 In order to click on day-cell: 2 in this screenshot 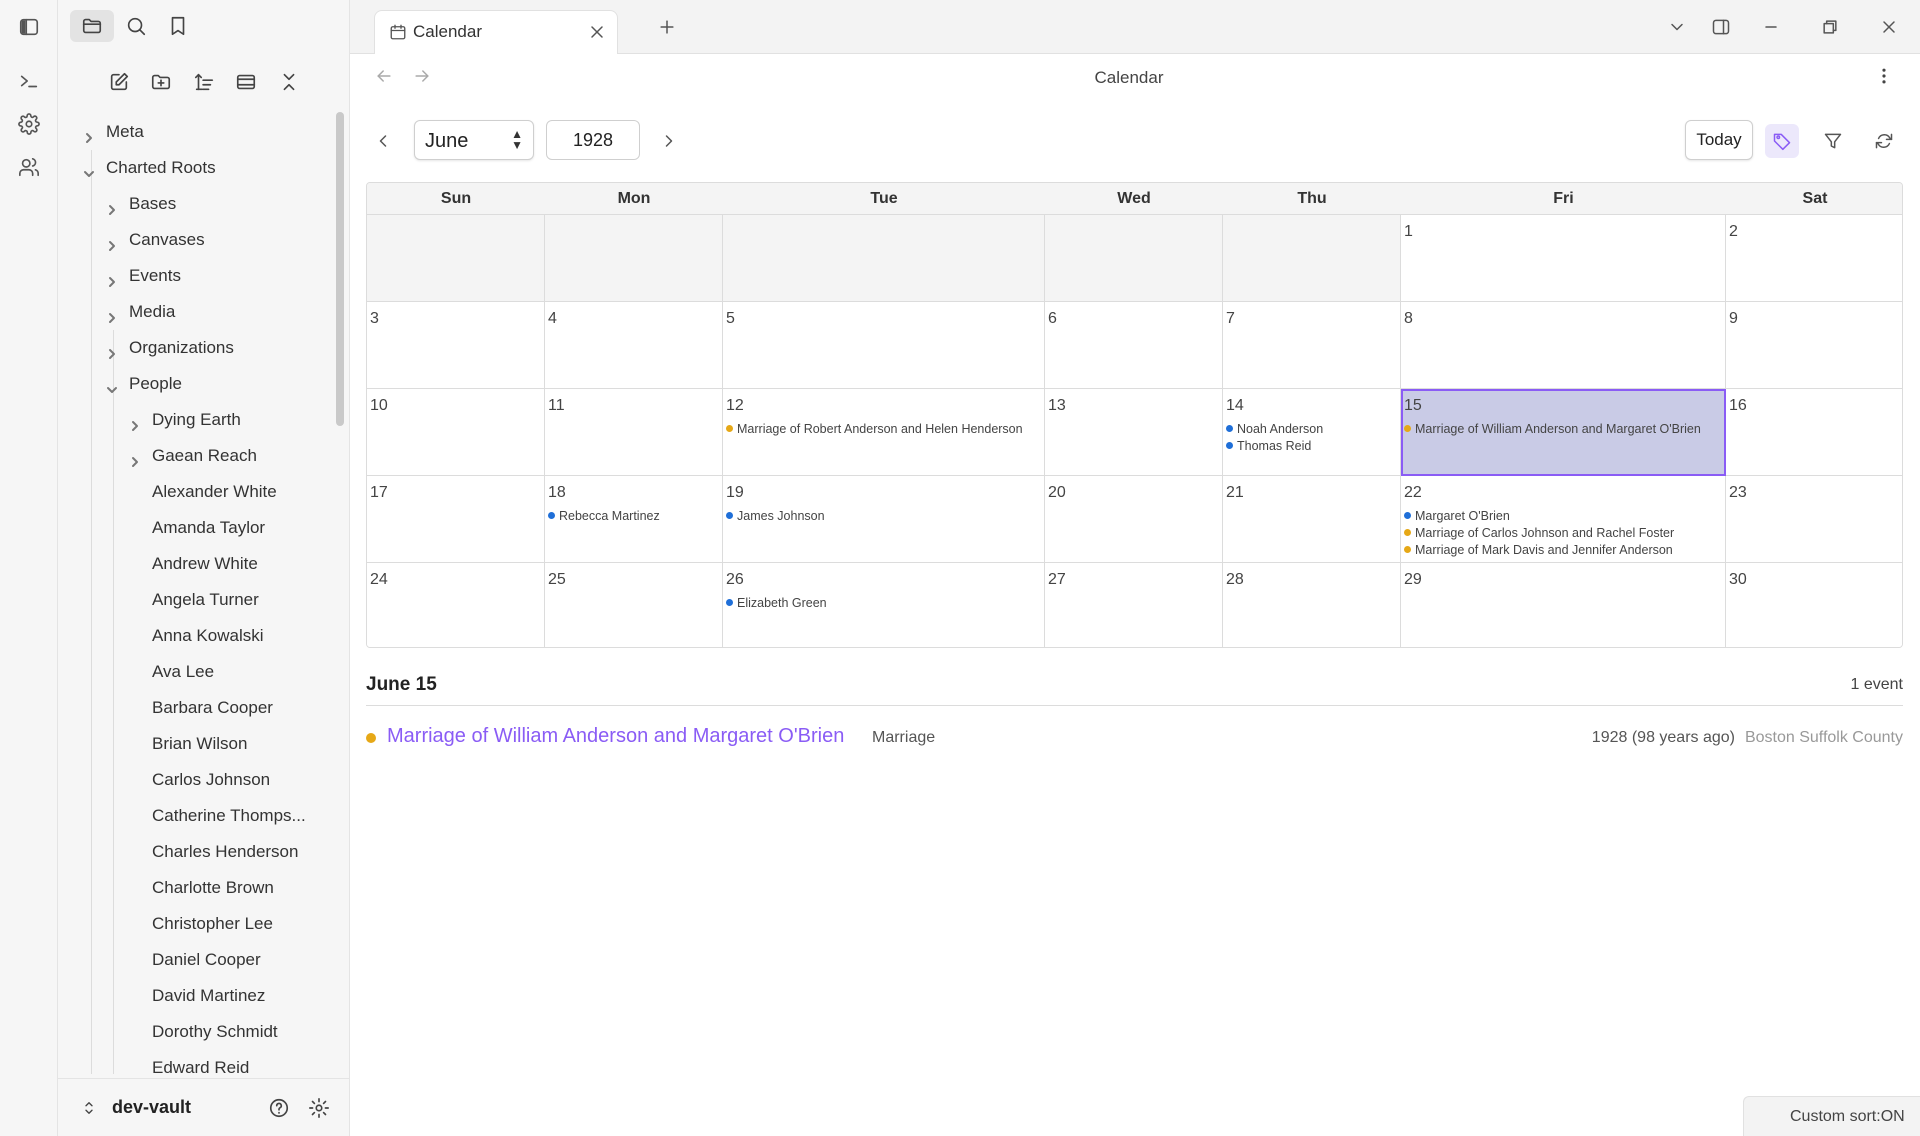, I will do `click(1814, 258)`.